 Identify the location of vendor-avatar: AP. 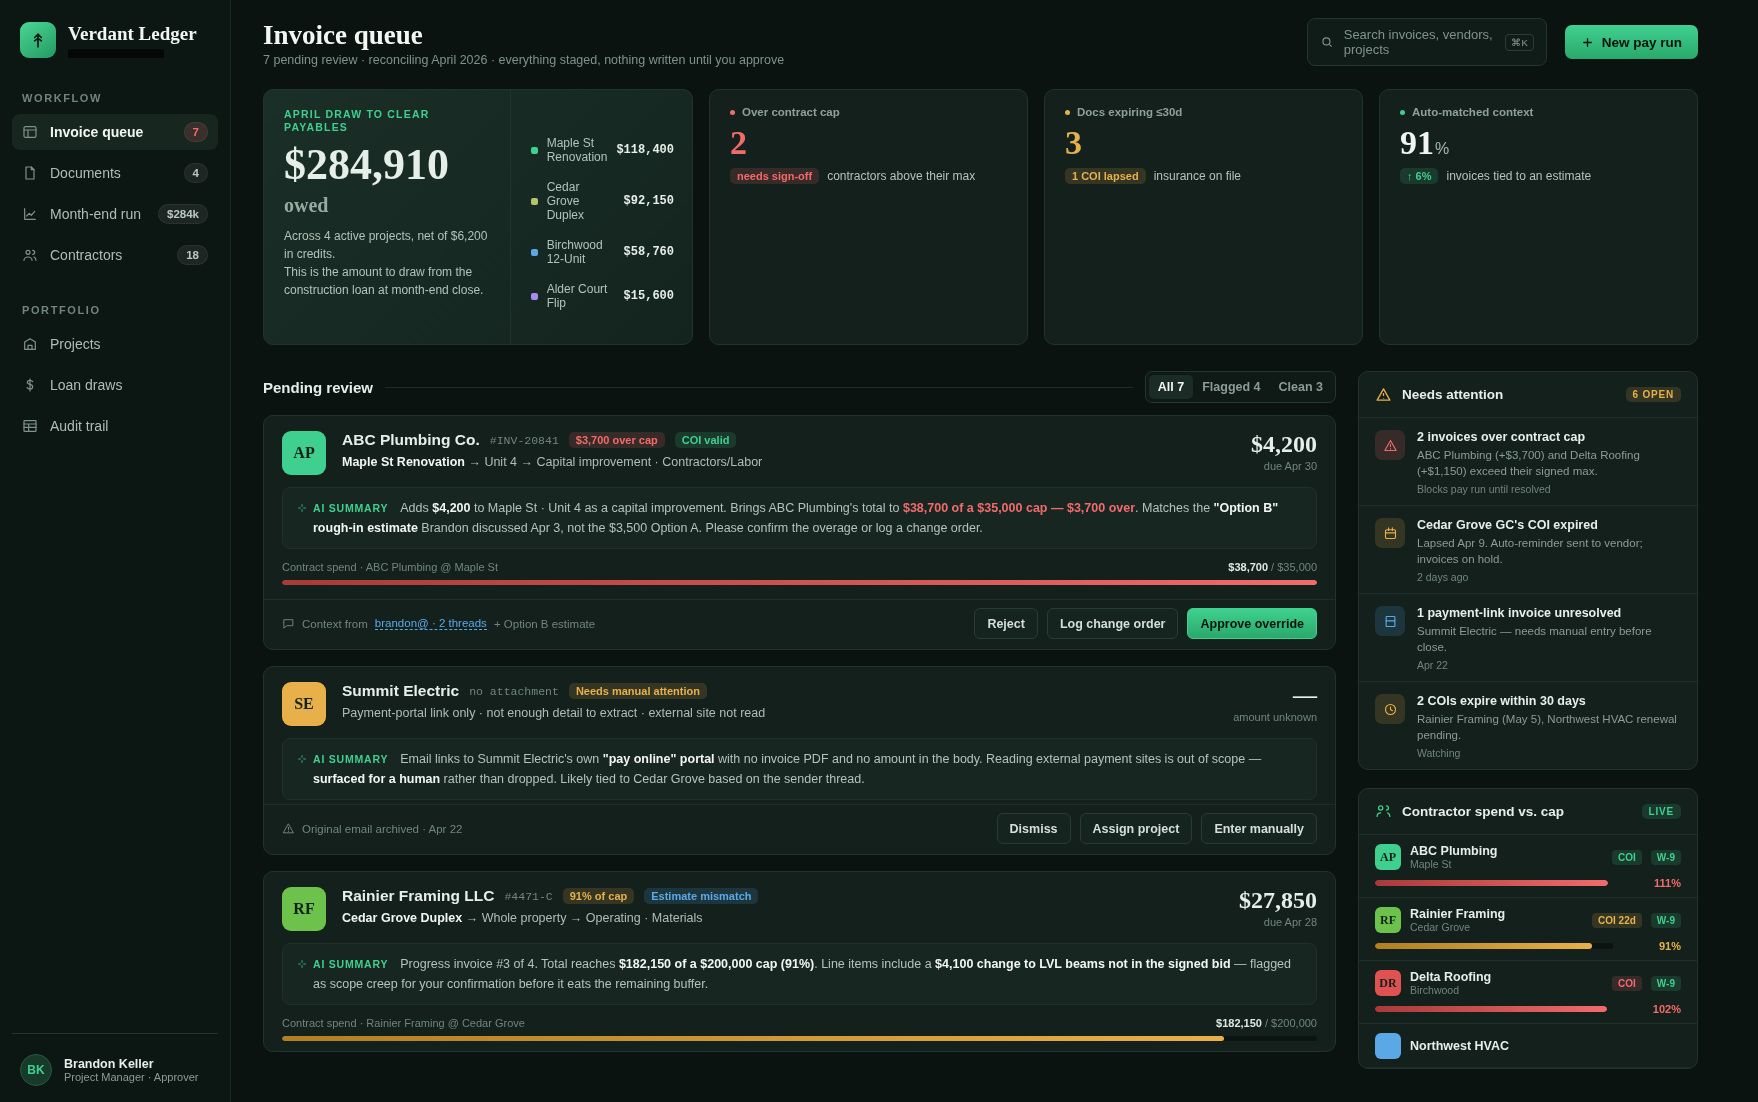
(304, 453).